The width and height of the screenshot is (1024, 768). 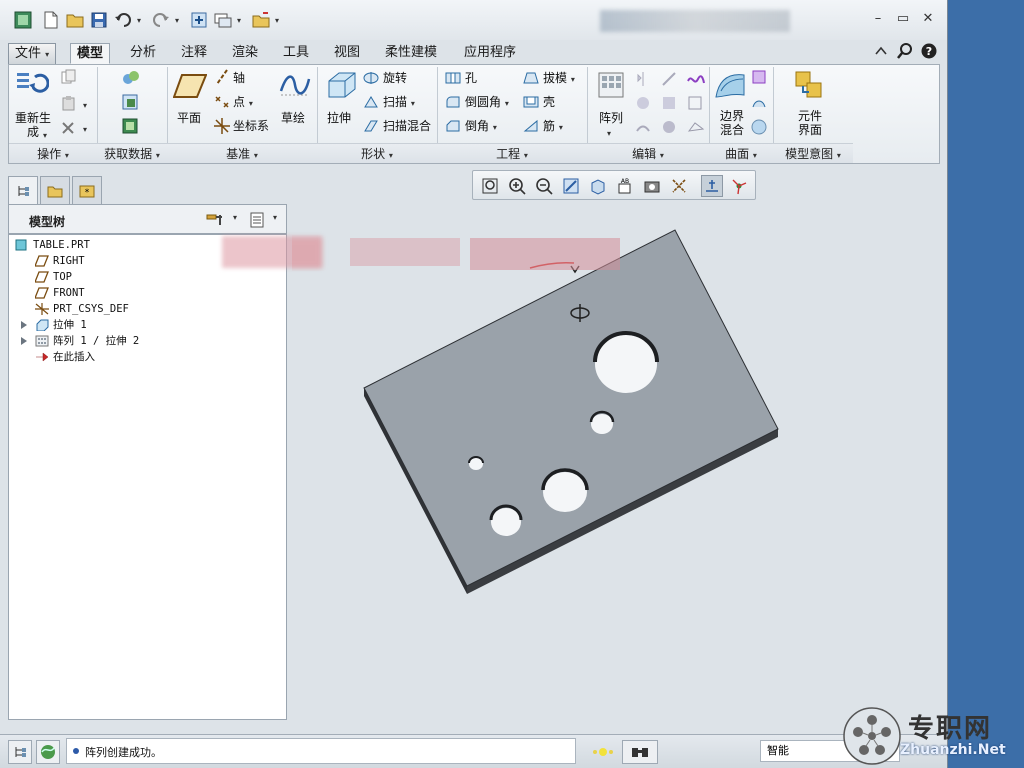 What do you see at coordinates (85, 105) in the screenshot?
I see `paste-dropdown: ▾` at bounding box center [85, 105].